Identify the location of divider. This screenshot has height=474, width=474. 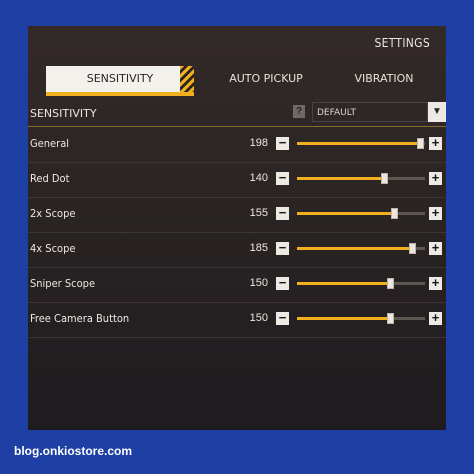
(237, 126).